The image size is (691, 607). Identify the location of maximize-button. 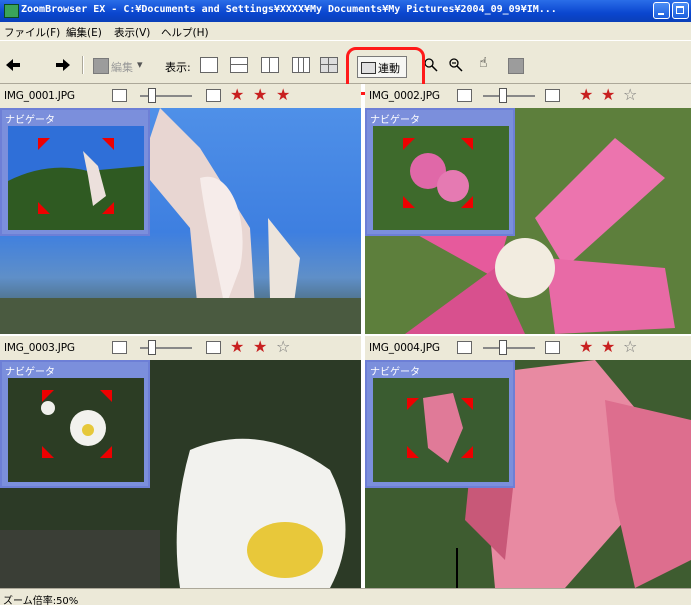
(680, 10).